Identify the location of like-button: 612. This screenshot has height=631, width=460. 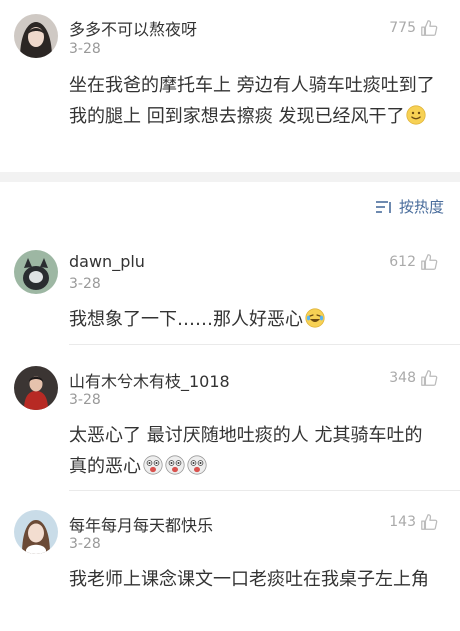
(413, 262).